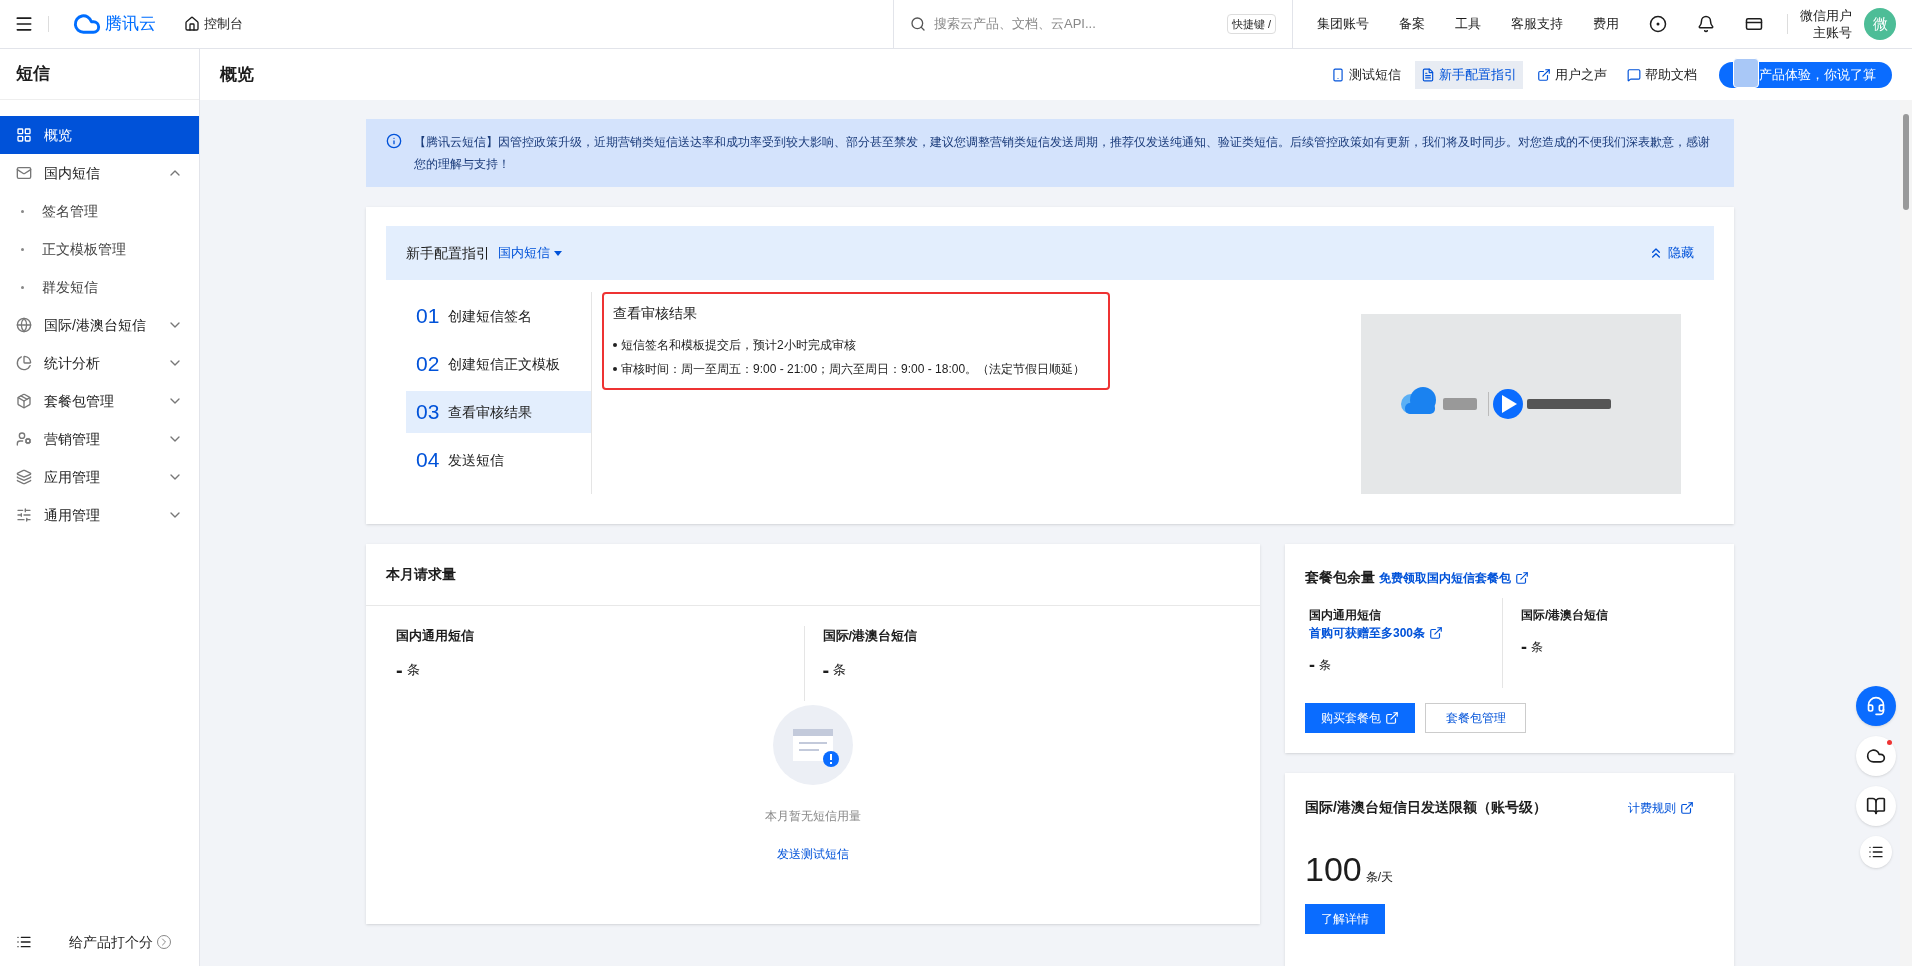 The image size is (1912, 966). I want to click on grid-icon, so click(24, 135).